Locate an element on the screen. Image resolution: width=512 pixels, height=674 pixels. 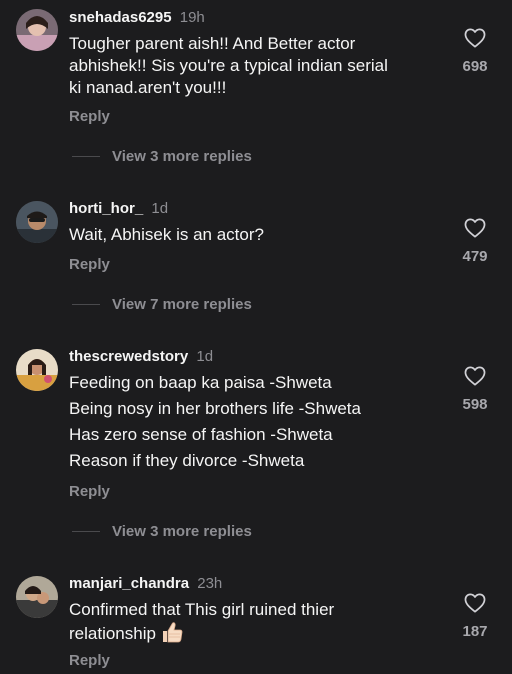
timestamp: 19h is located at coordinates (192, 17).